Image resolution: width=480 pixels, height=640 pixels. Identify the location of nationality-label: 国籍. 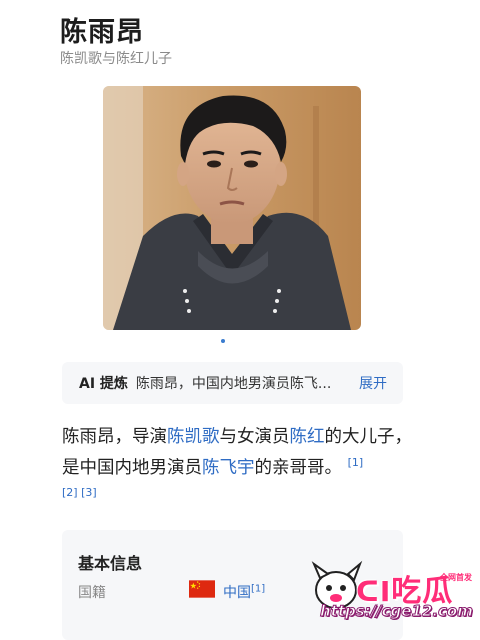
(92, 593).